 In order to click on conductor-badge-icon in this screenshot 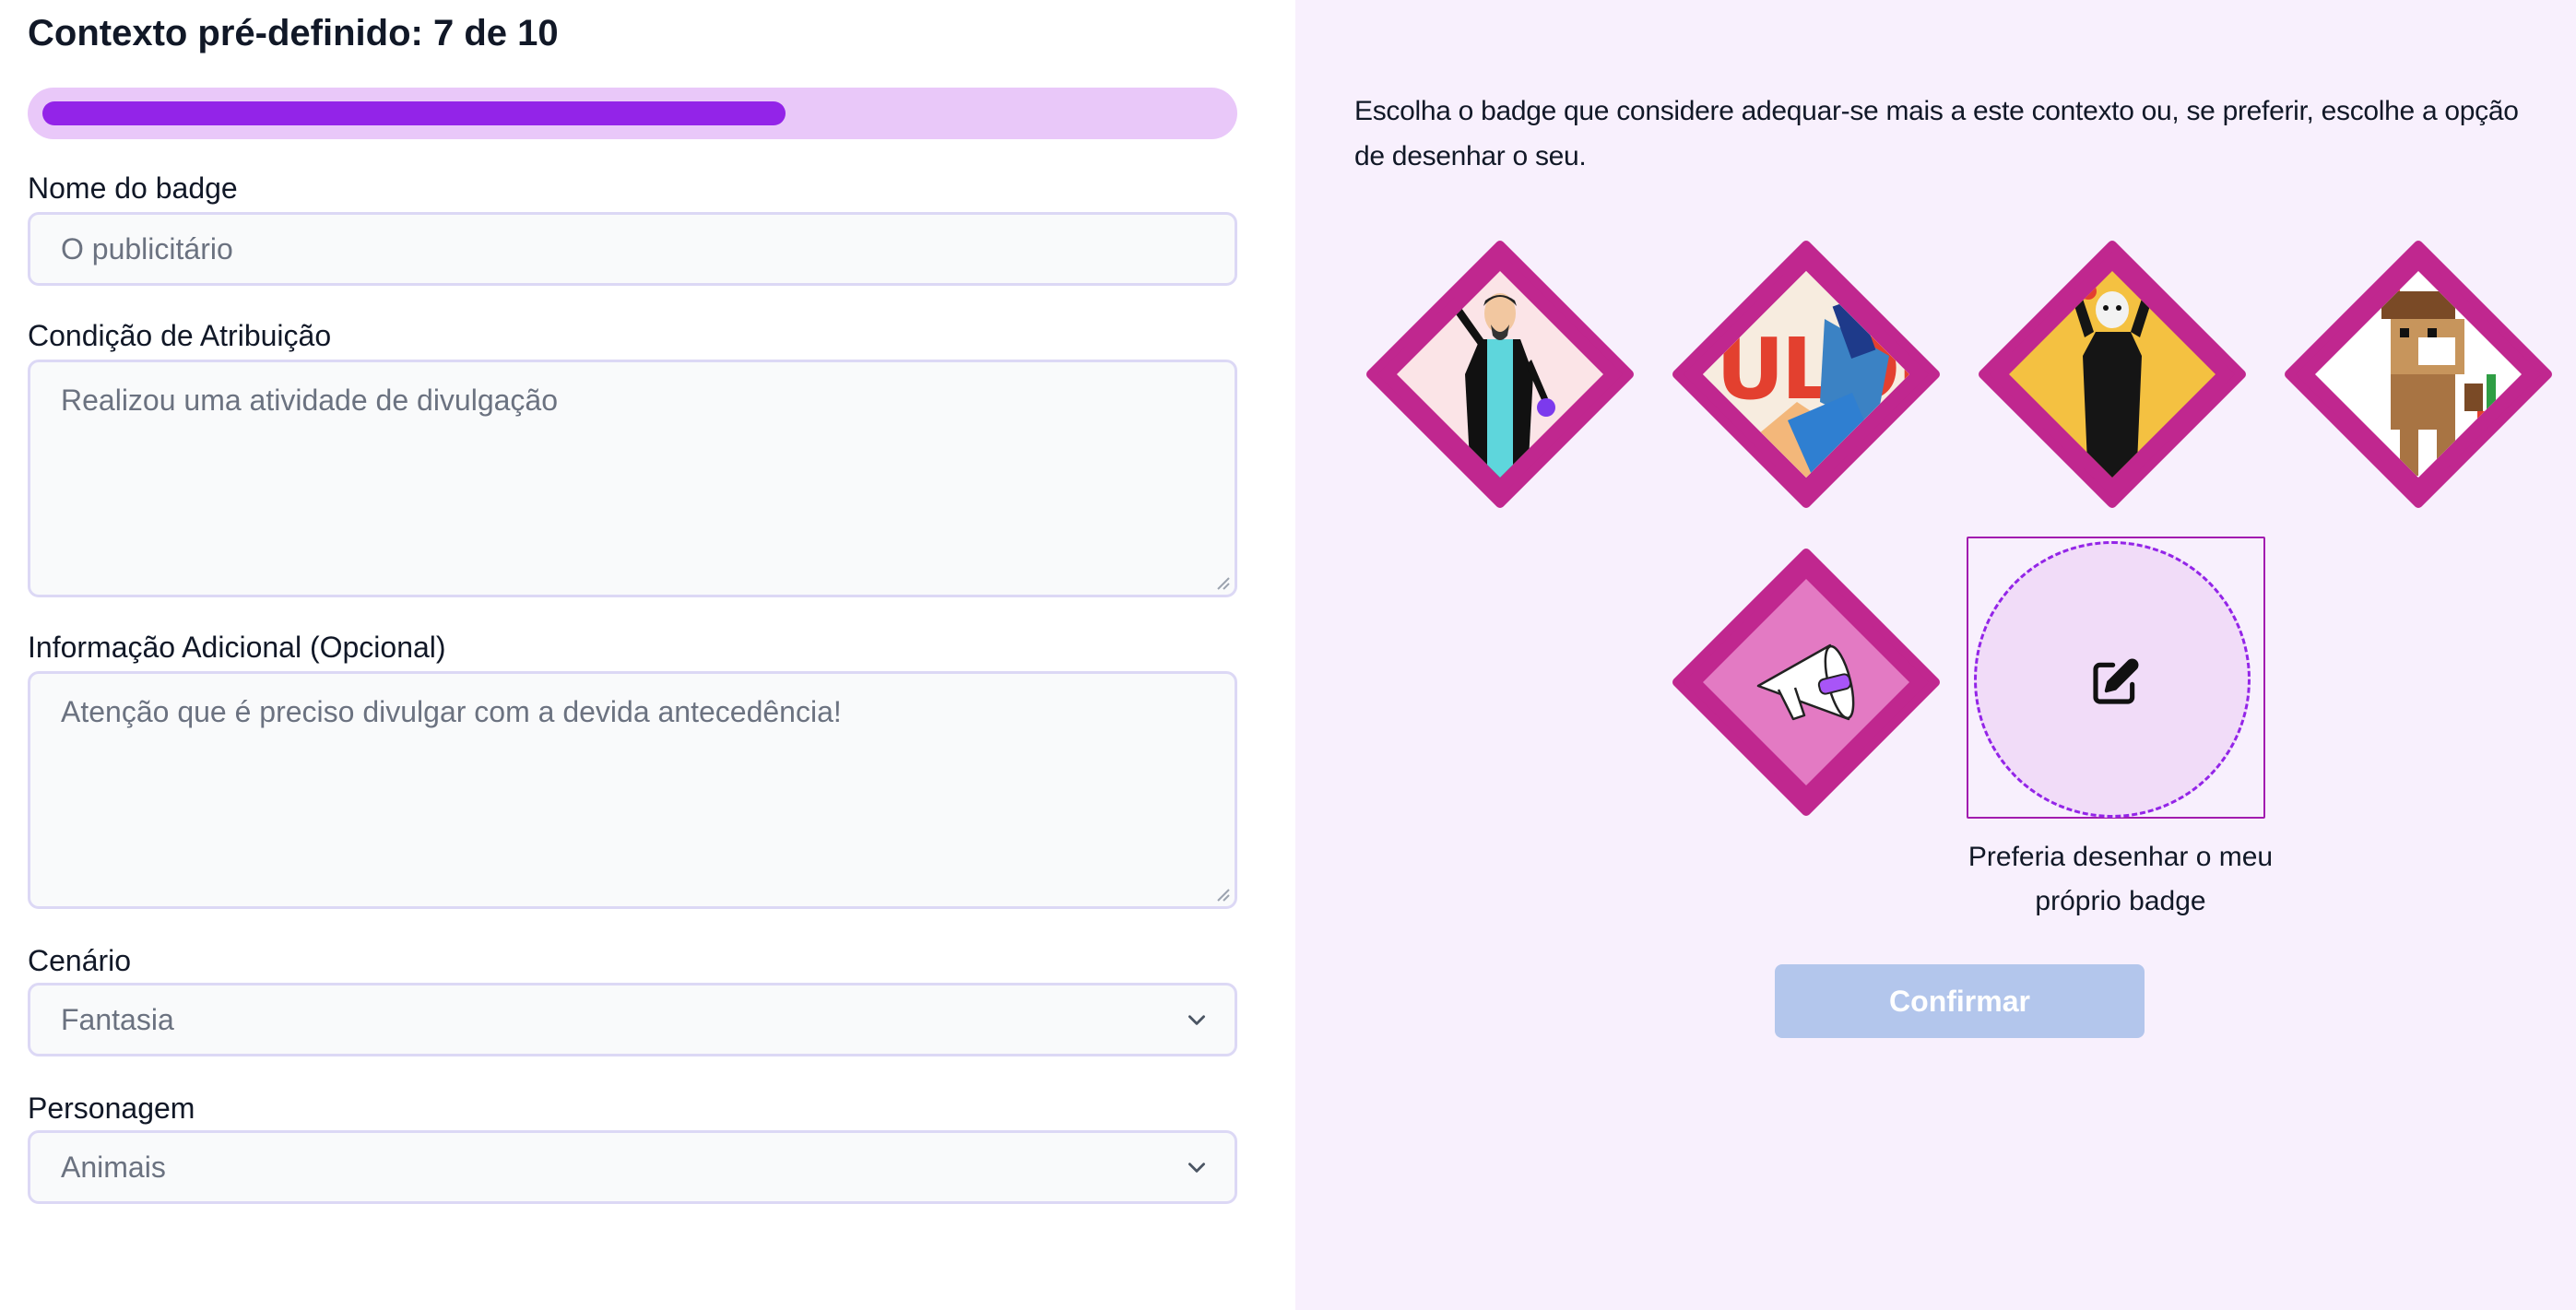, I will do `click(2112, 374)`.